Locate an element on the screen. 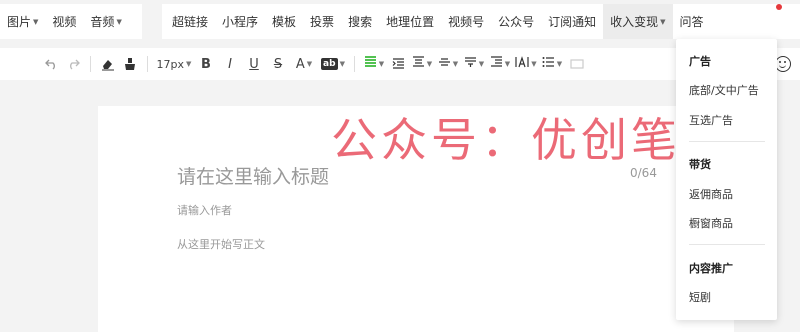 The height and width of the screenshot is (332, 800). insert-template-button: 模板 is located at coordinates (284, 21).